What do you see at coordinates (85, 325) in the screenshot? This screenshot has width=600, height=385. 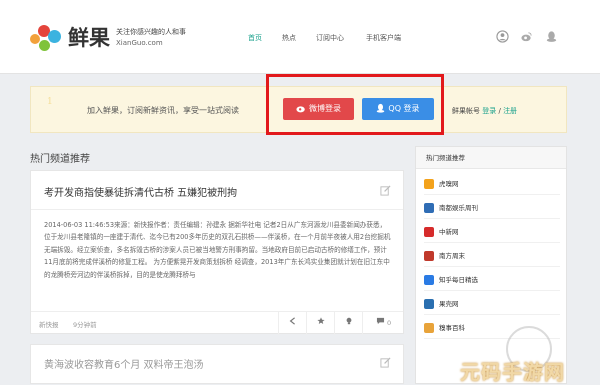 I see `timestamp: 9分钟前` at bounding box center [85, 325].